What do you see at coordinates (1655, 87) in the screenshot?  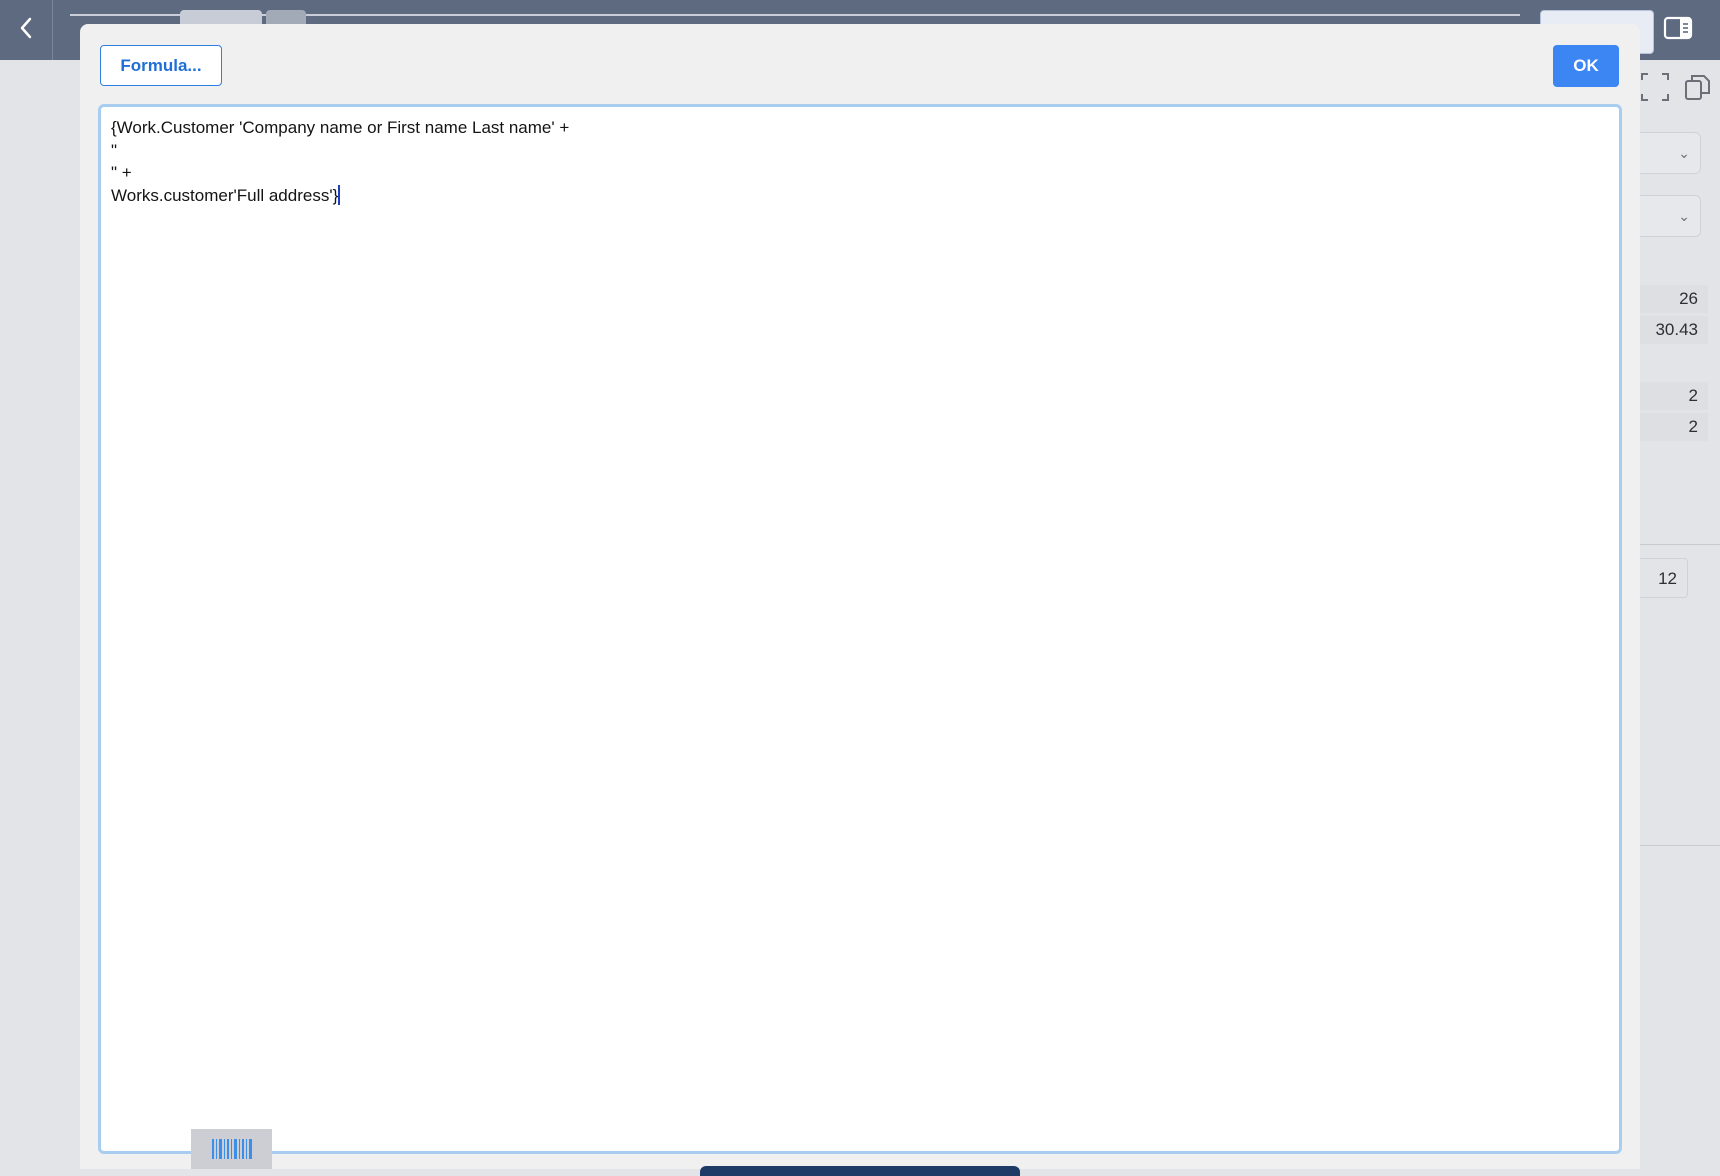 I see `fullscreen-icon` at bounding box center [1655, 87].